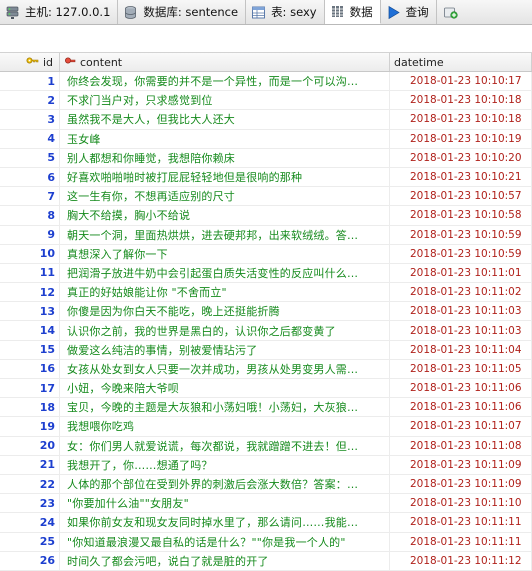 This screenshot has width=532, height=571. Describe the element at coordinates (225, 196) in the screenshot. I see `cell-content: 这一生有你，不想再适应别的尺寸` at that location.